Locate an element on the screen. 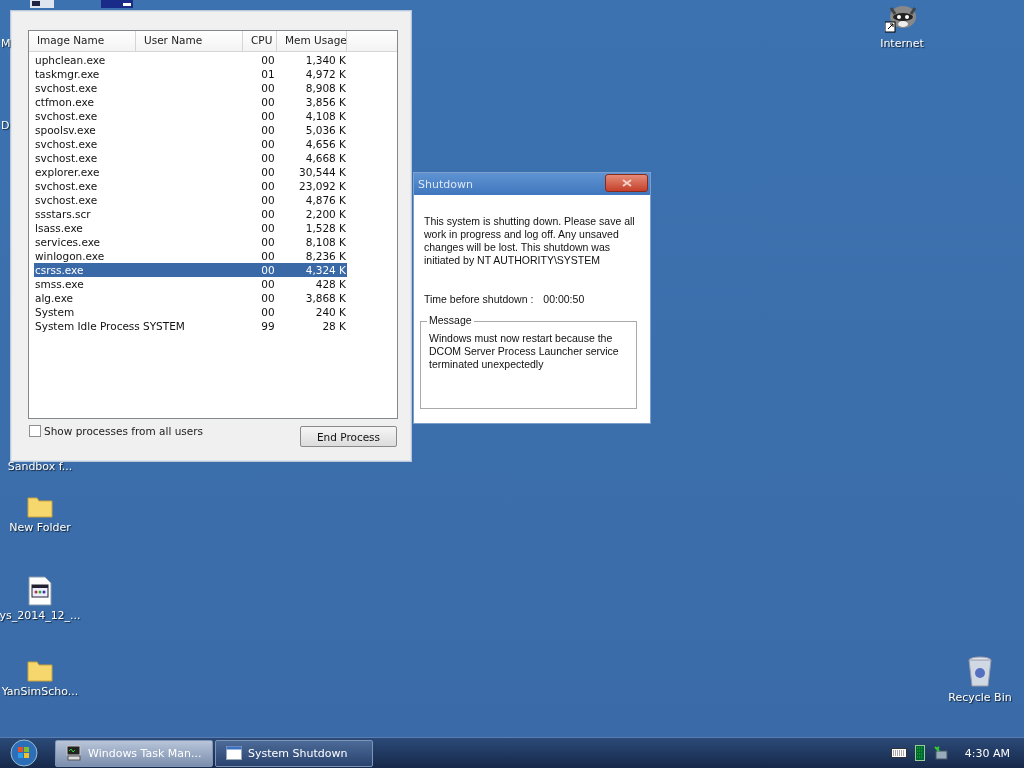 The image size is (1024, 768). process-row: svchost.exe 00 4,656 K is located at coordinates (190, 144).